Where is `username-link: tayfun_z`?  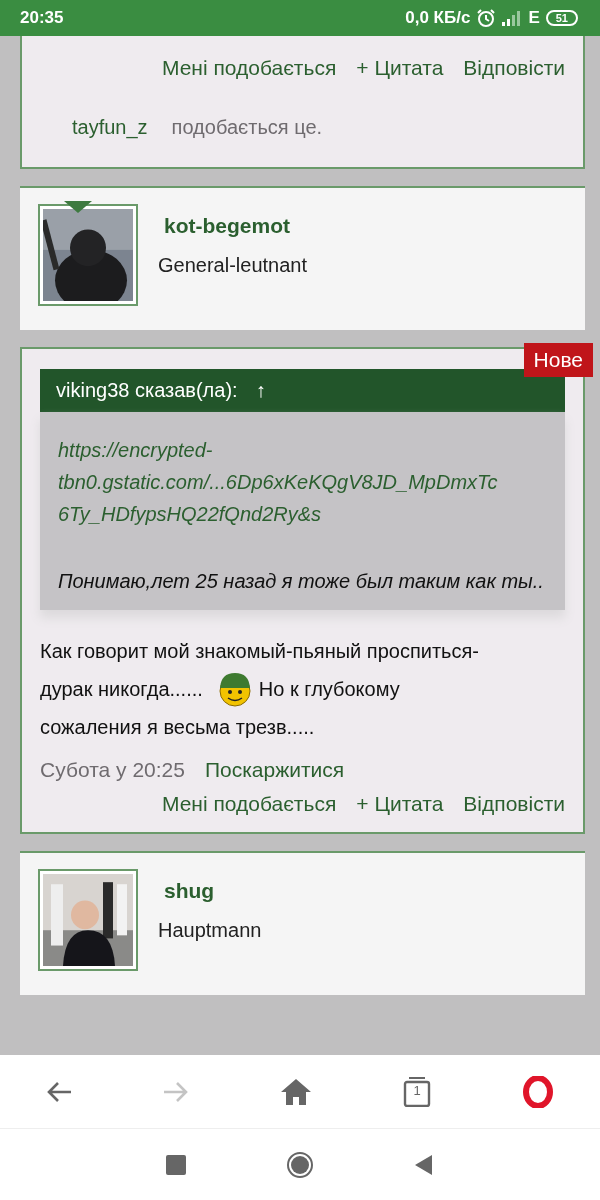
username-link: tayfun_z is located at coordinates (110, 127).